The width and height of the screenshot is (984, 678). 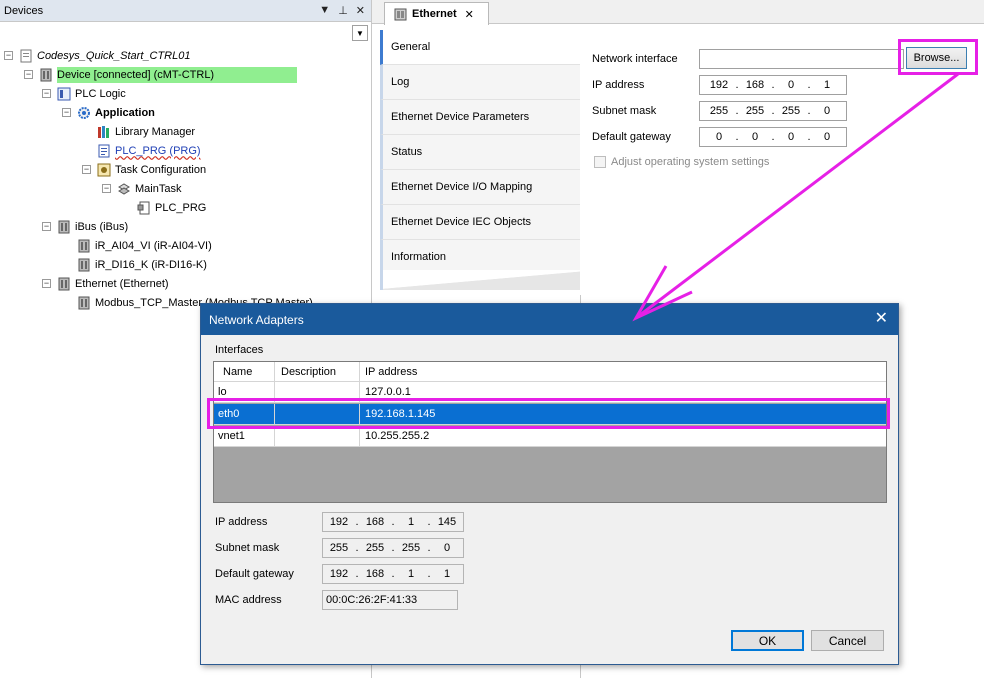 I want to click on io-module-icon, so click(x=83, y=245).